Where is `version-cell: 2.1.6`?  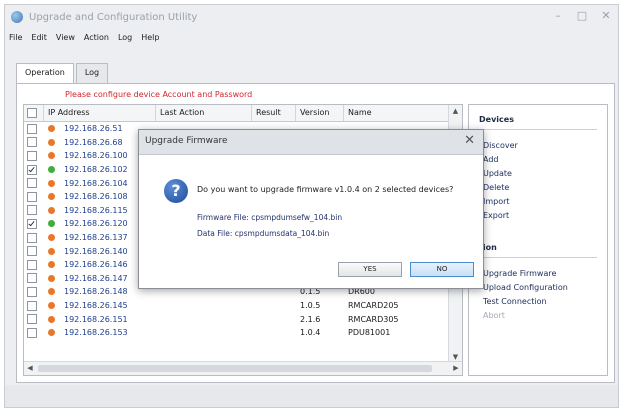
version-cell: 2.1.6 is located at coordinates (310, 319).